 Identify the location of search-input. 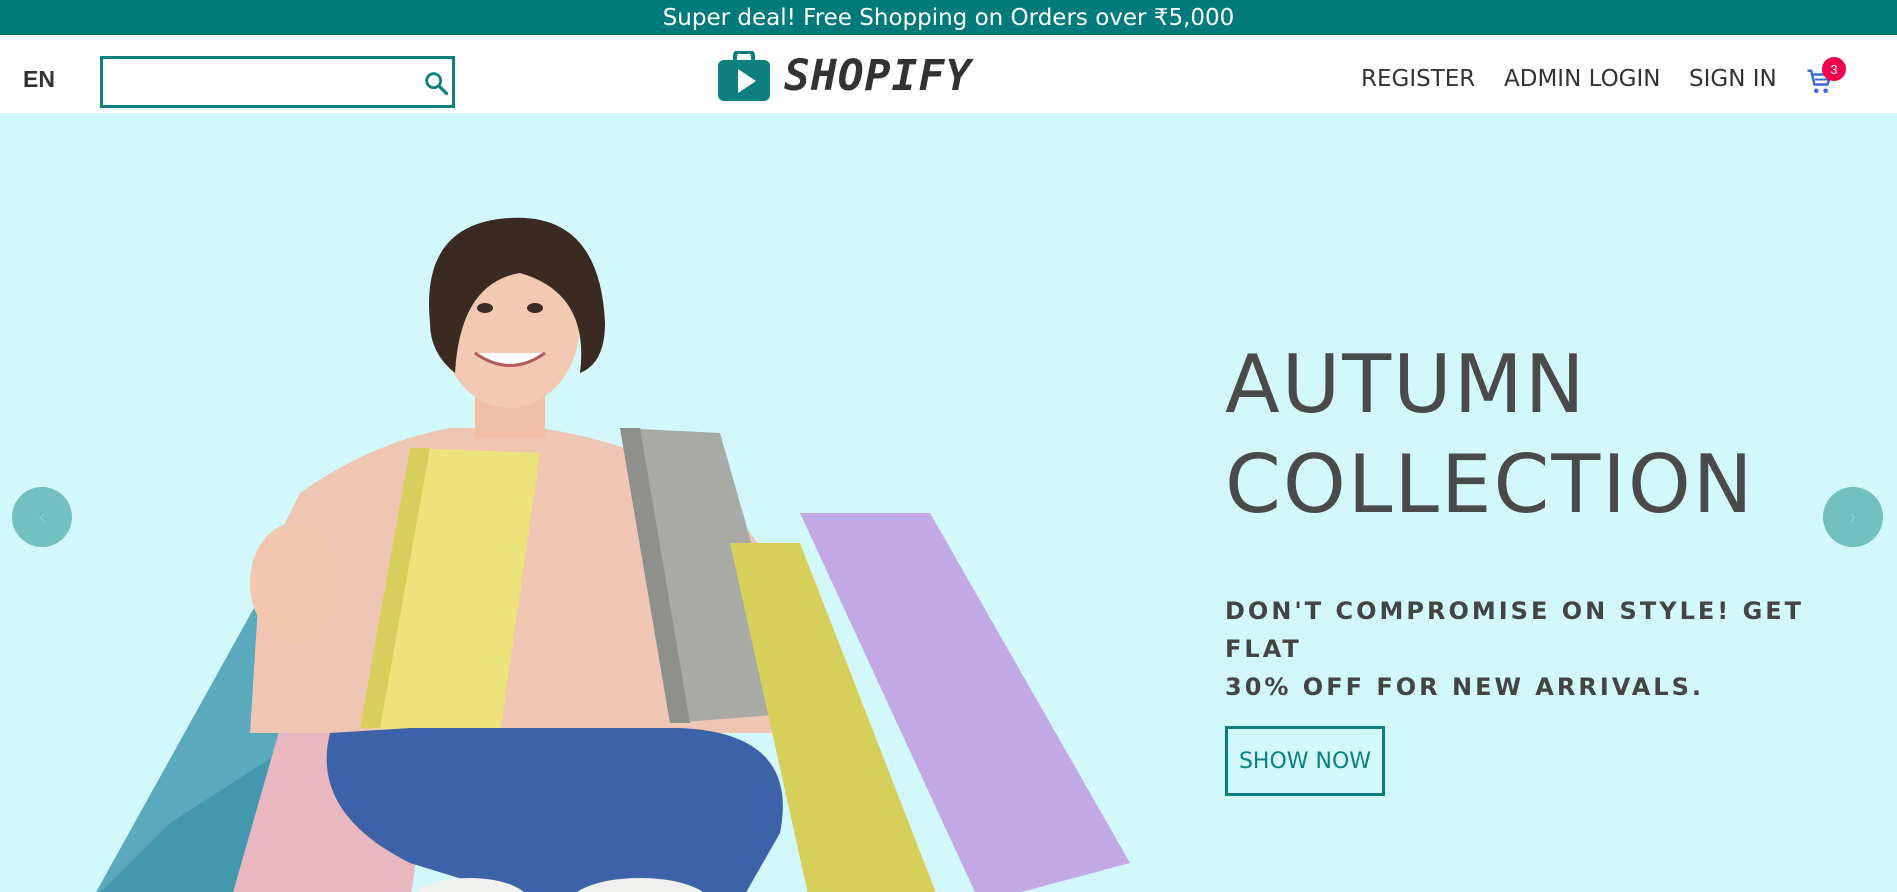
(261, 82).